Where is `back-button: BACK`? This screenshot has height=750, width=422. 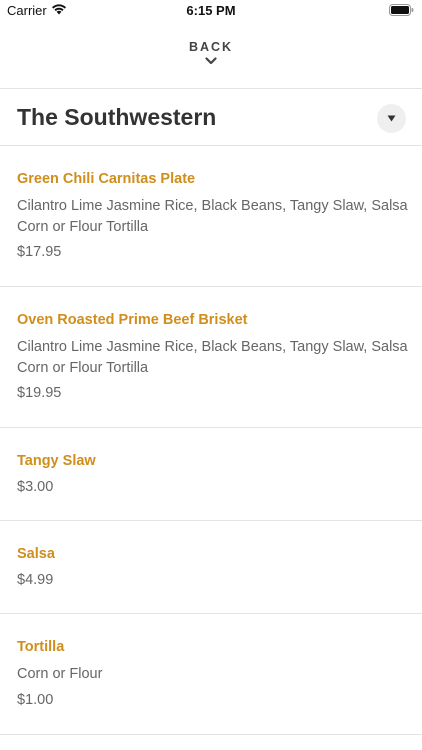
back-button: BACK is located at coordinates (211, 58).